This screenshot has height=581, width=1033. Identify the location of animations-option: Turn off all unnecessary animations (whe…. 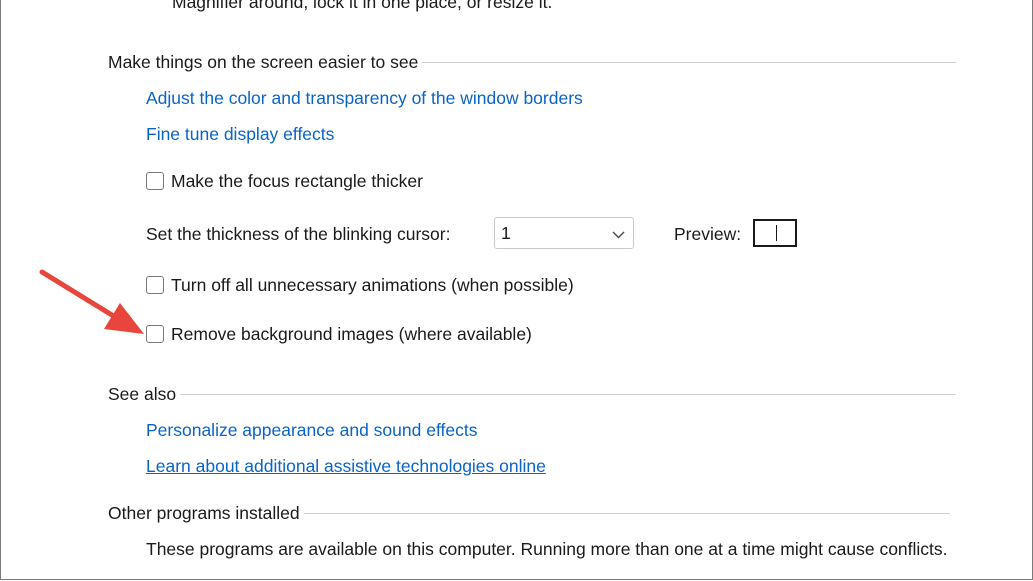
(360, 285).